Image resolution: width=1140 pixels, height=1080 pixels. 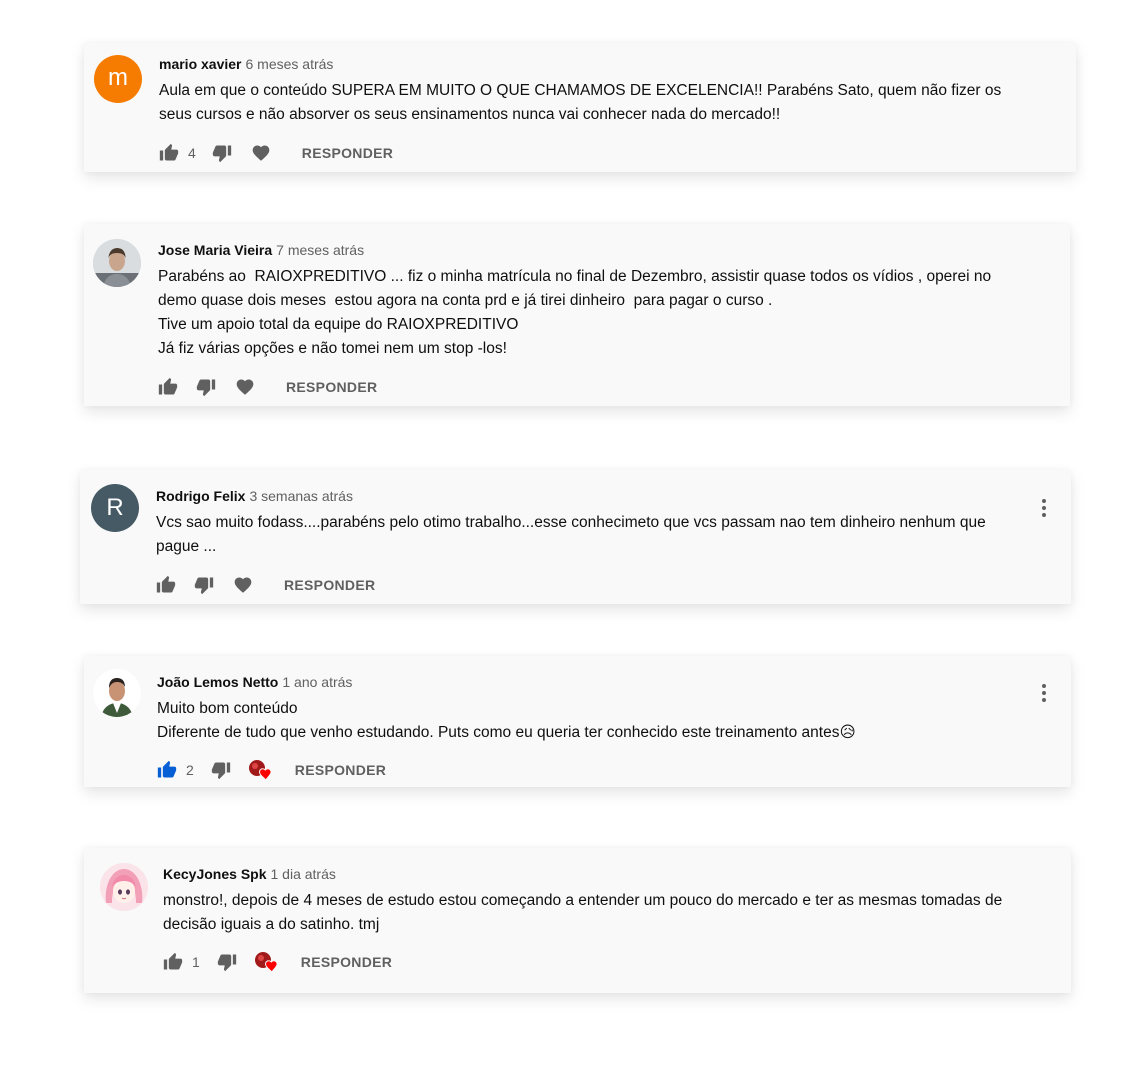 What do you see at coordinates (301, 496) in the screenshot?
I see `comment-time: 3 semanas atrás` at bounding box center [301, 496].